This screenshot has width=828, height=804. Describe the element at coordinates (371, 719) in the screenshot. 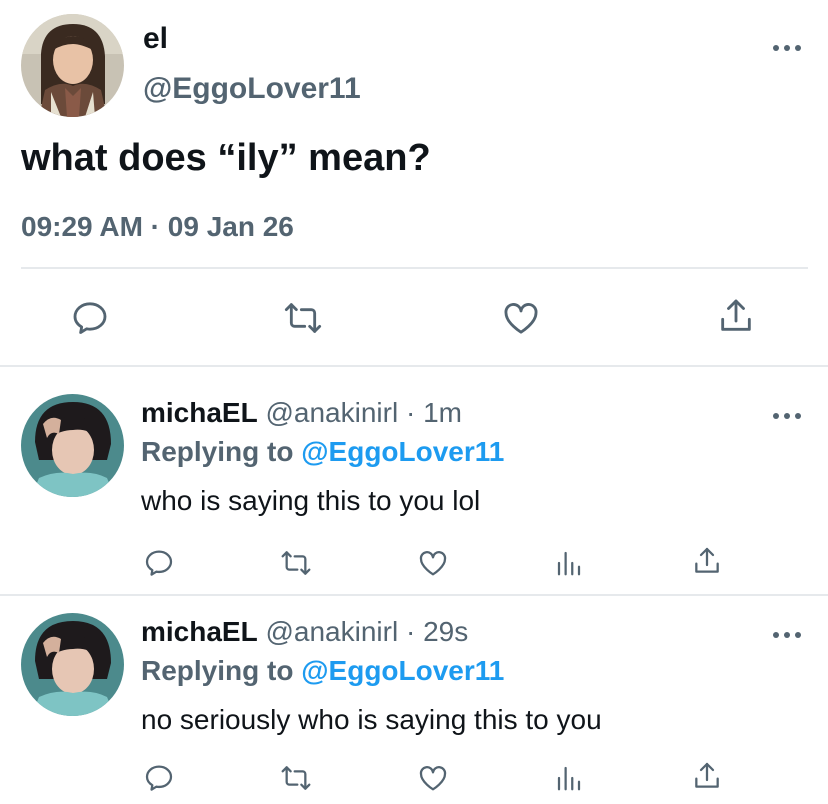

I see `reply-text: no seriously who is saying this to you` at that location.